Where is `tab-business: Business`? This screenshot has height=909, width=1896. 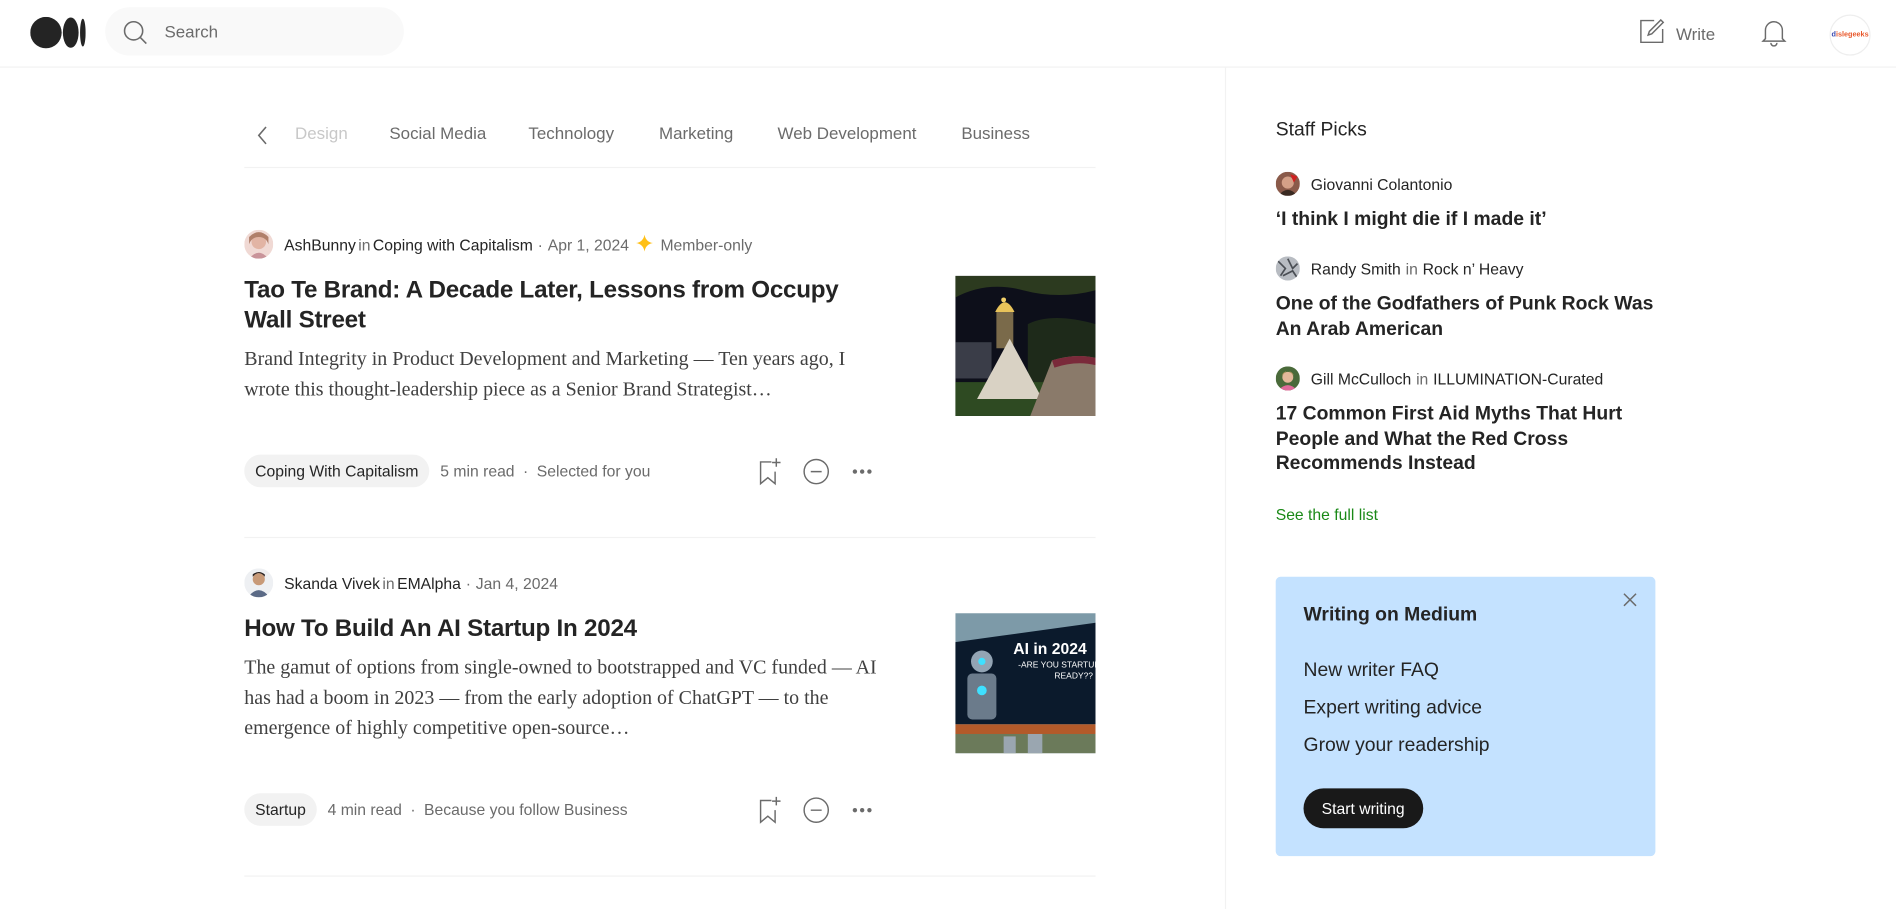
tab-business: Business is located at coordinates (995, 132).